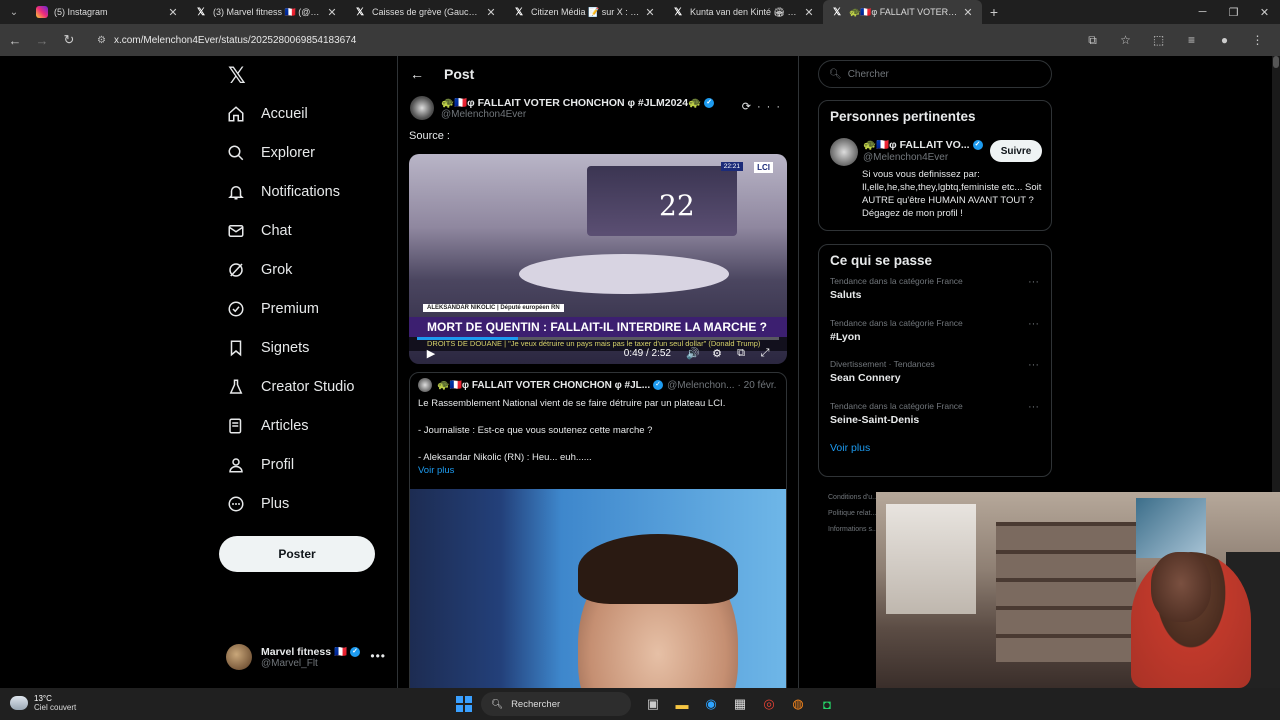 This screenshot has width=1280, height=720. I want to click on nav-item-grok: Grok, so click(259, 270).